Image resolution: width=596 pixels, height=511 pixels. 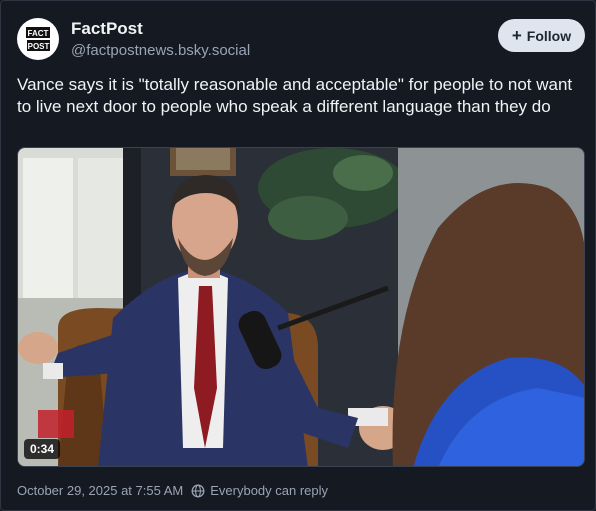 I want to click on globe-icon, so click(x=198, y=490).